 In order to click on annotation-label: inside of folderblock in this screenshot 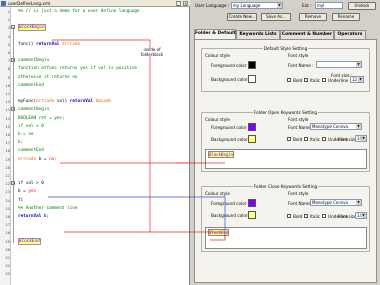, I will do `click(152, 52)`.